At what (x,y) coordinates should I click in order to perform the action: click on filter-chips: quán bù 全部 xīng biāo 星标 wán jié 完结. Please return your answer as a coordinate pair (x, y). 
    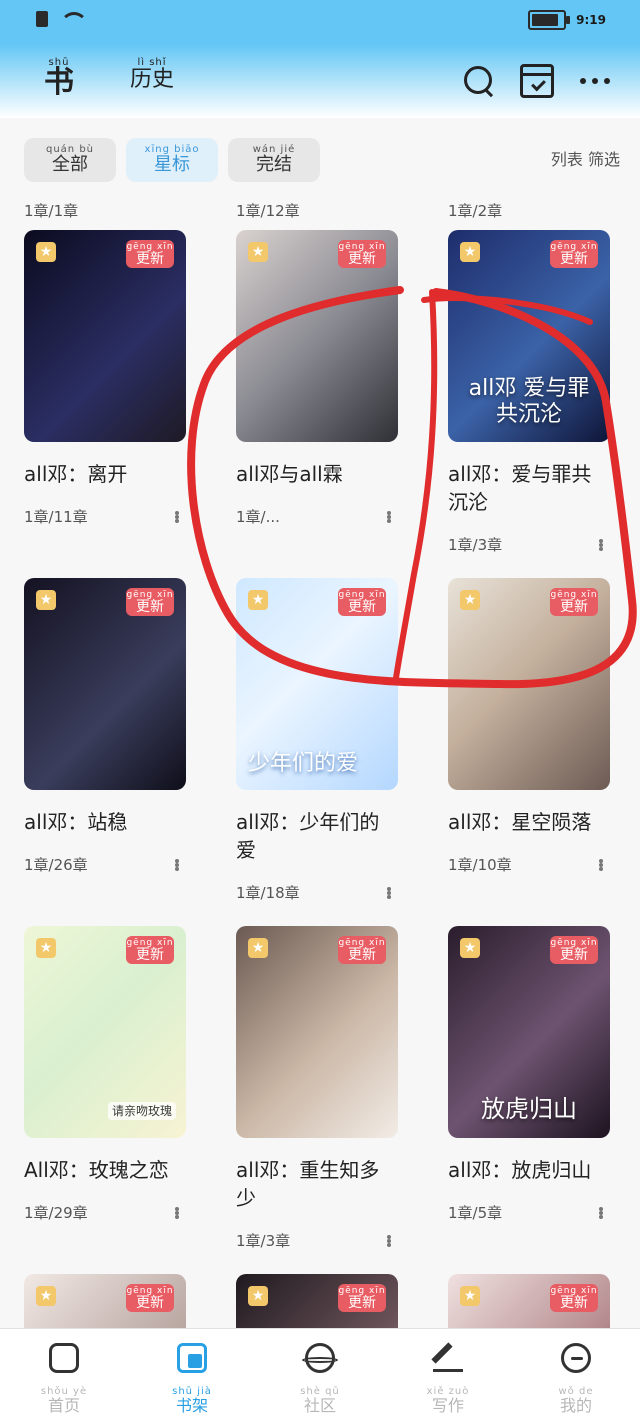
    Looking at the image, I should click on (172, 160).